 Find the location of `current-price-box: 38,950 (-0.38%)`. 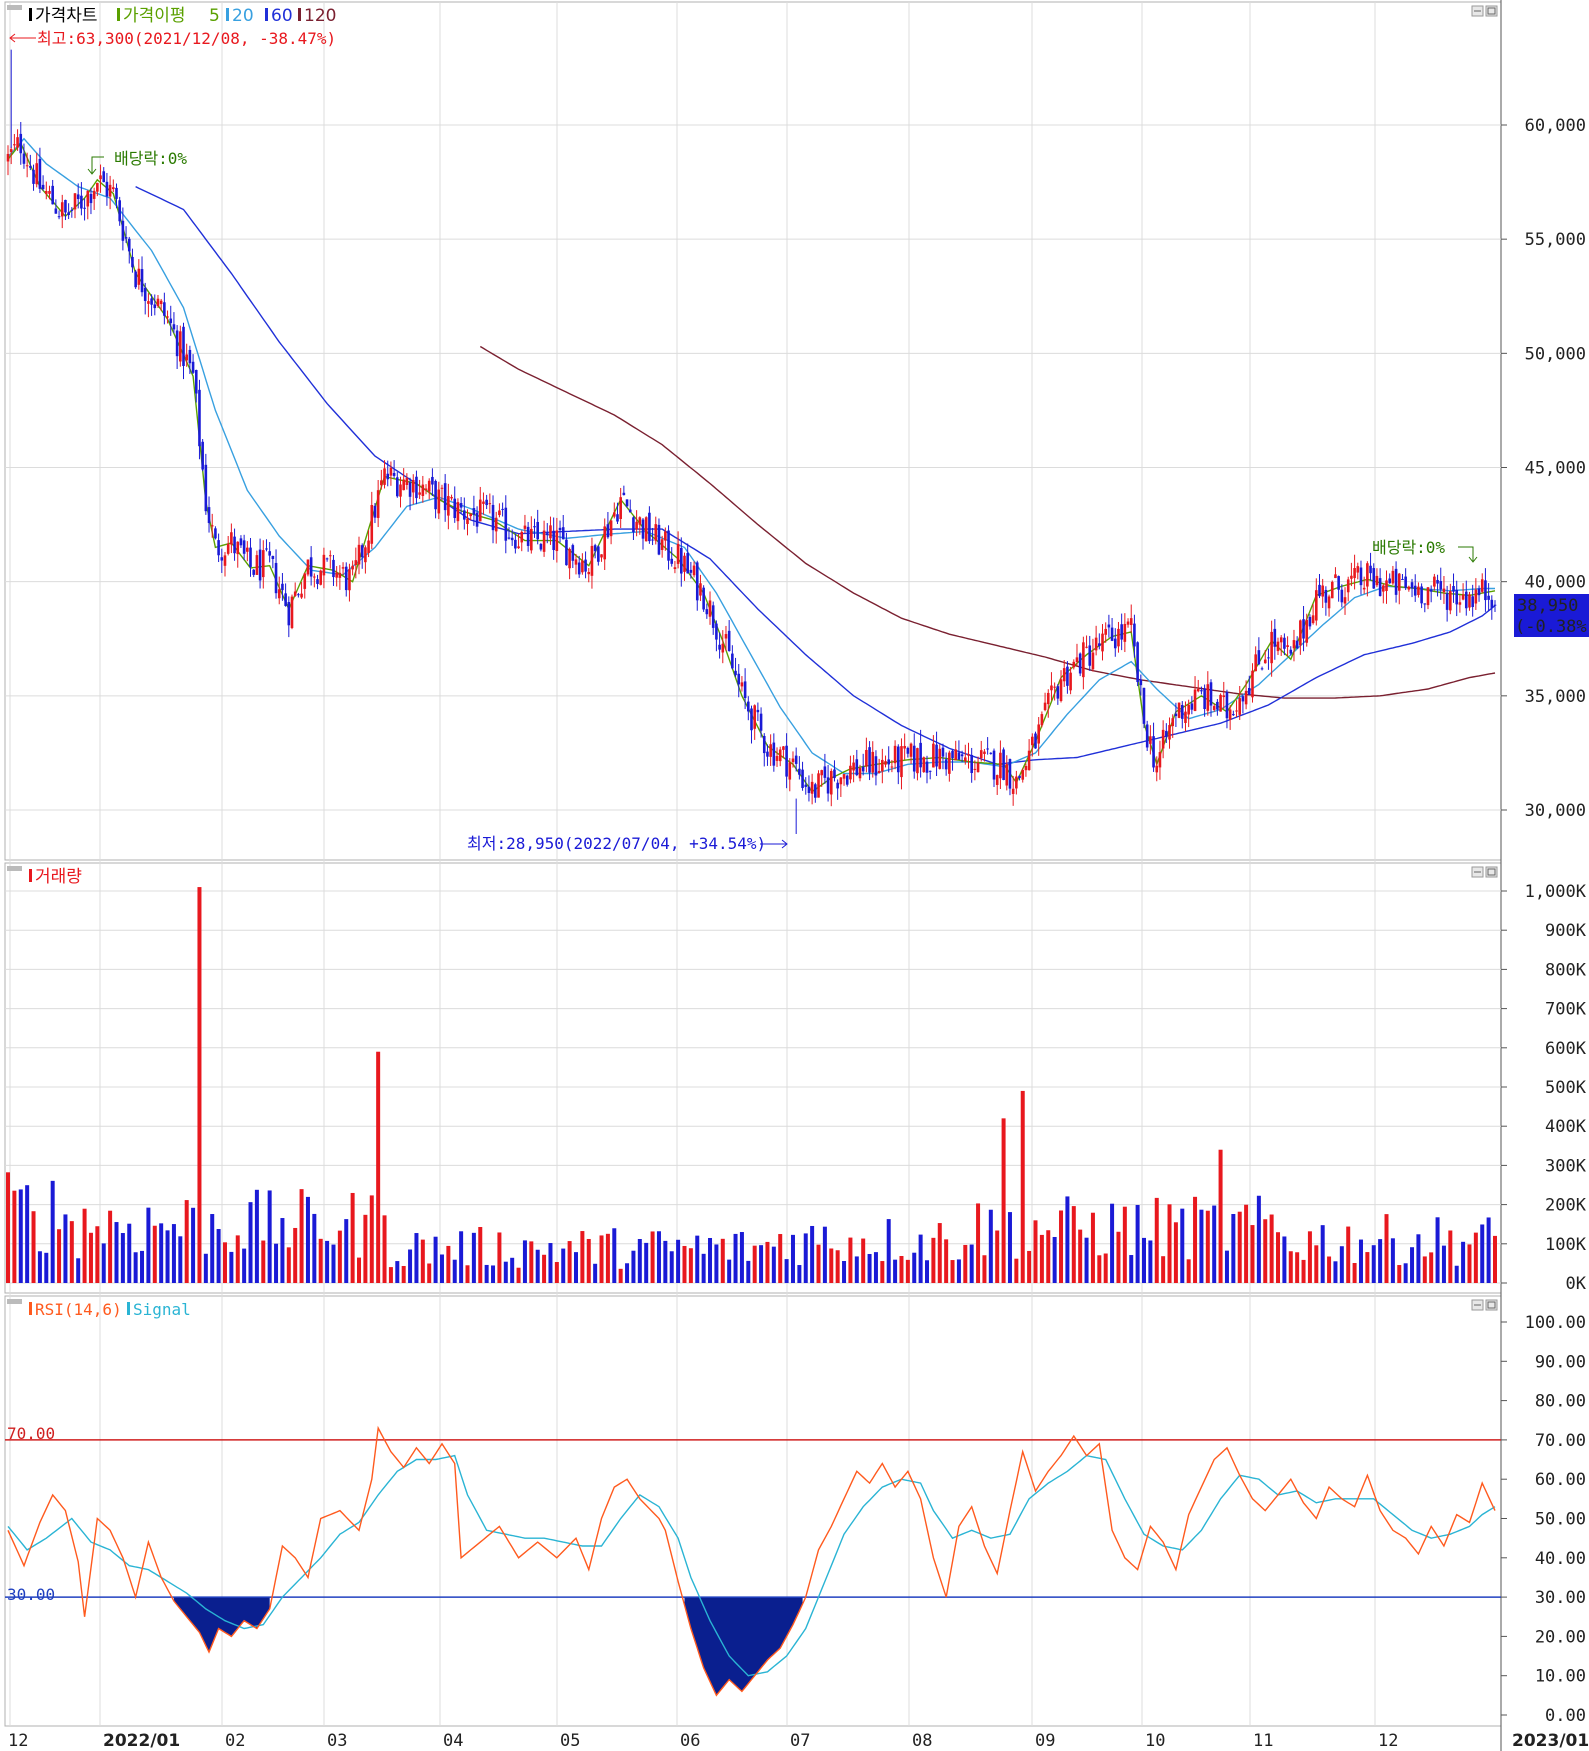

current-price-box: 38,950 (-0.38%) is located at coordinates (1551, 615).